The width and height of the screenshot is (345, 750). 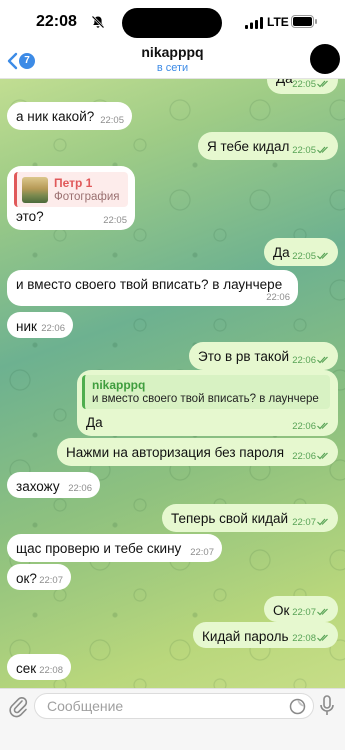 What do you see at coordinates (35, 190) in the screenshot?
I see `reply-photo-thumbnail` at bounding box center [35, 190].